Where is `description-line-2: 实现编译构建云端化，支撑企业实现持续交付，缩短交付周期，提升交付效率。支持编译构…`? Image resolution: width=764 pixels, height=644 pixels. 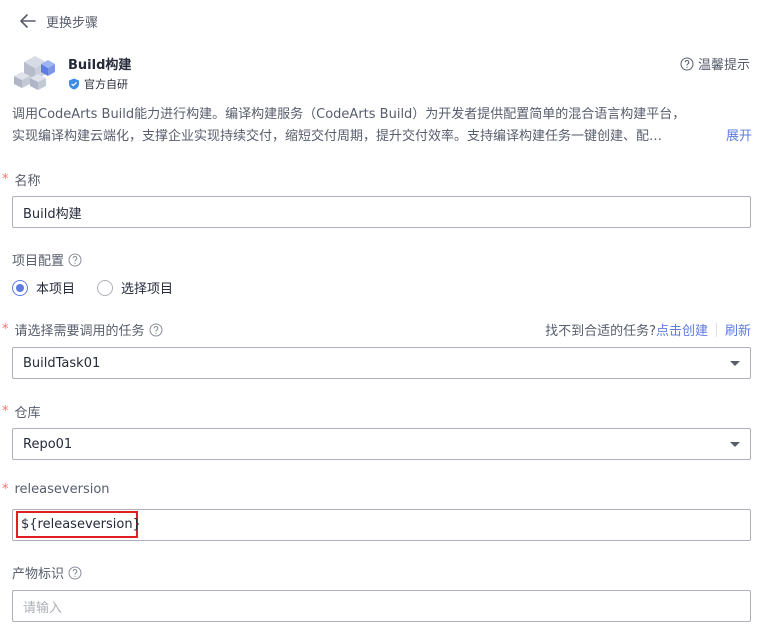 description-line-2: 实现编译构建云端化，支撑企业实现持续交付，缩短交付周期，提升交付效率。支持编译构… is located at coordinates (337, 136).